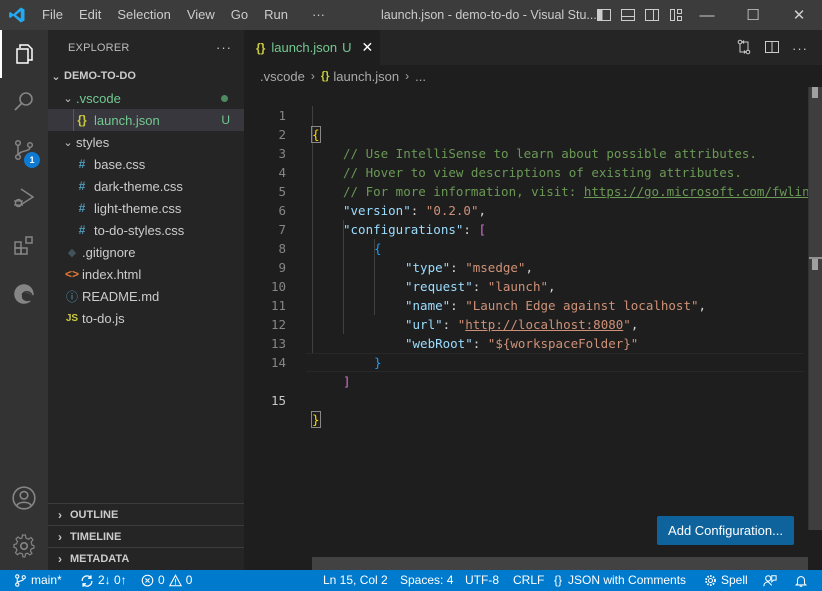  Describe the element at coordinates (454, 334) in the screenshot. I see `code-line: 12 "webRoot": "${workspaceFolder}"` at that location.